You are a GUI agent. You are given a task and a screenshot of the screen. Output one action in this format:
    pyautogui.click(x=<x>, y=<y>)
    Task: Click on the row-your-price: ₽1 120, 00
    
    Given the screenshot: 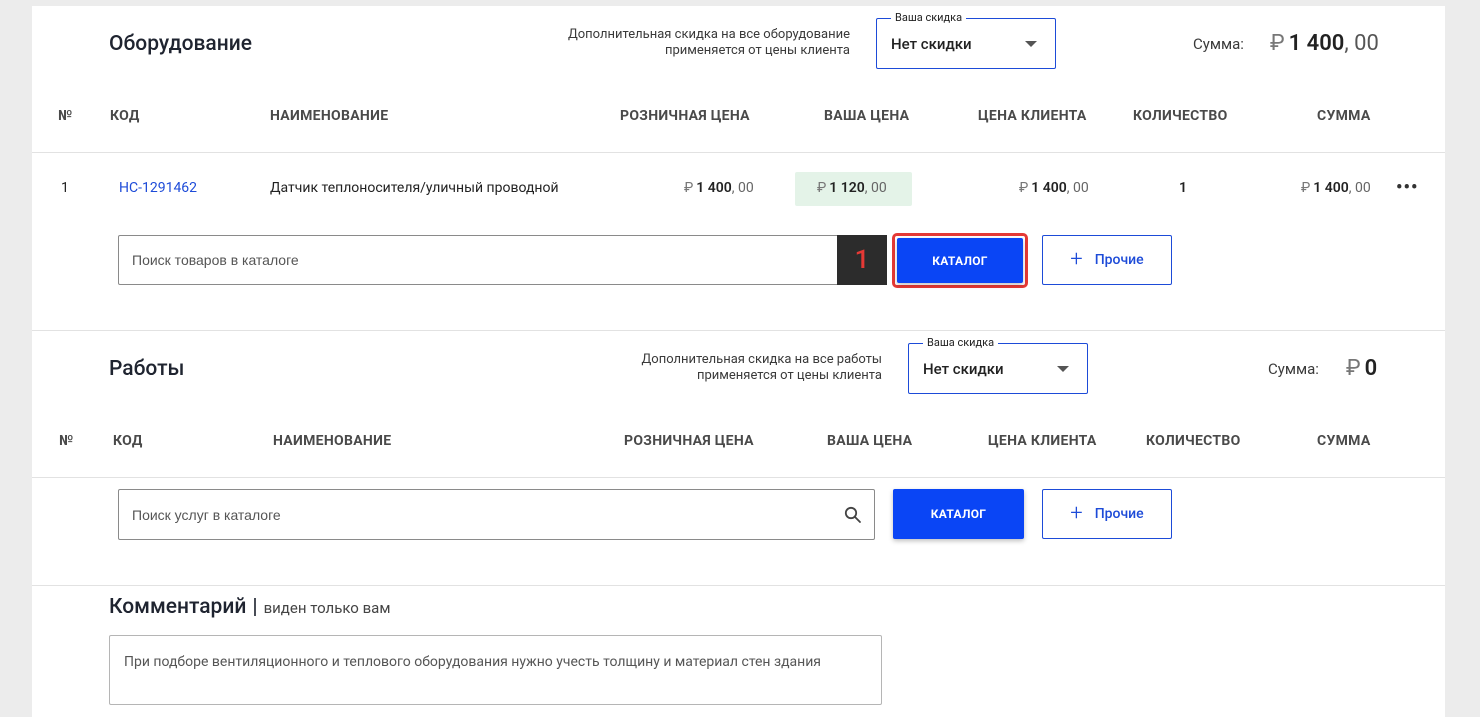 What is the action you would take?
    pyautogui.click(x=852, y=188)
    